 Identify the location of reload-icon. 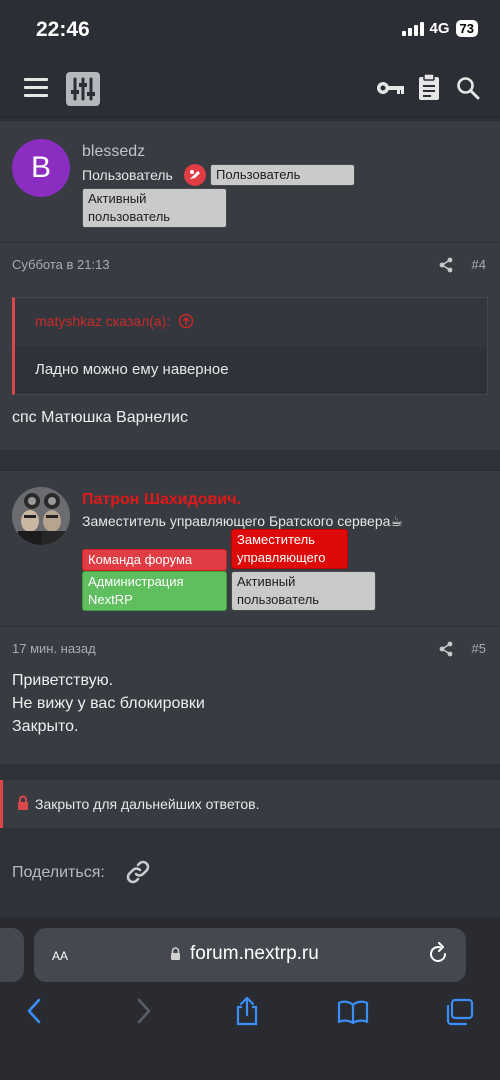
(439, 956).